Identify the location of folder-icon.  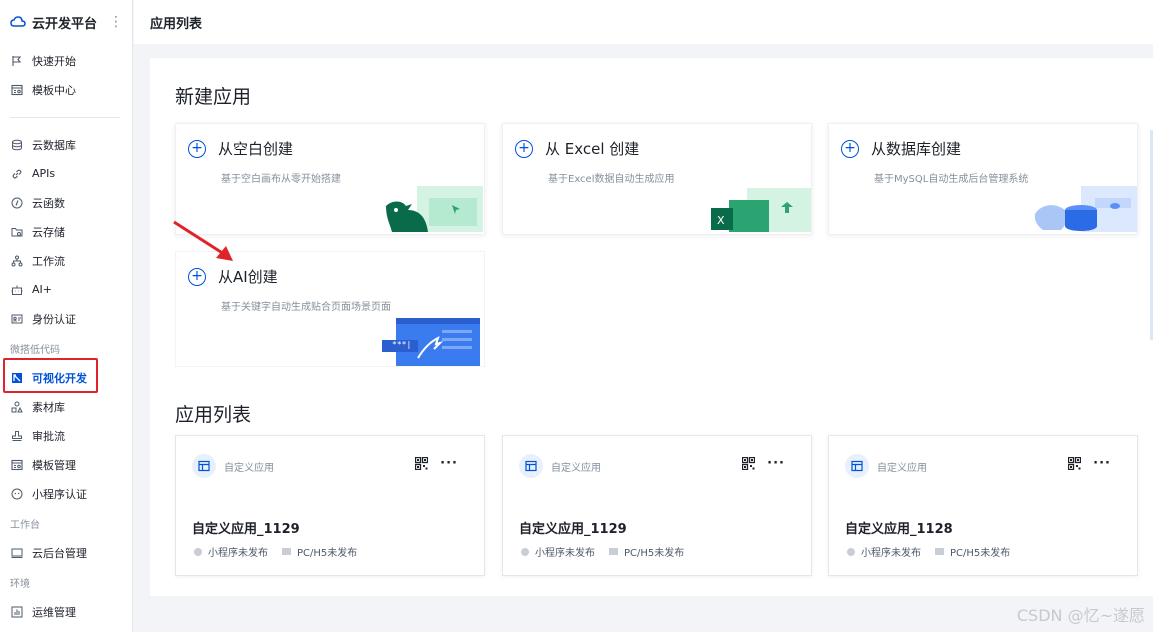
(17, 232).